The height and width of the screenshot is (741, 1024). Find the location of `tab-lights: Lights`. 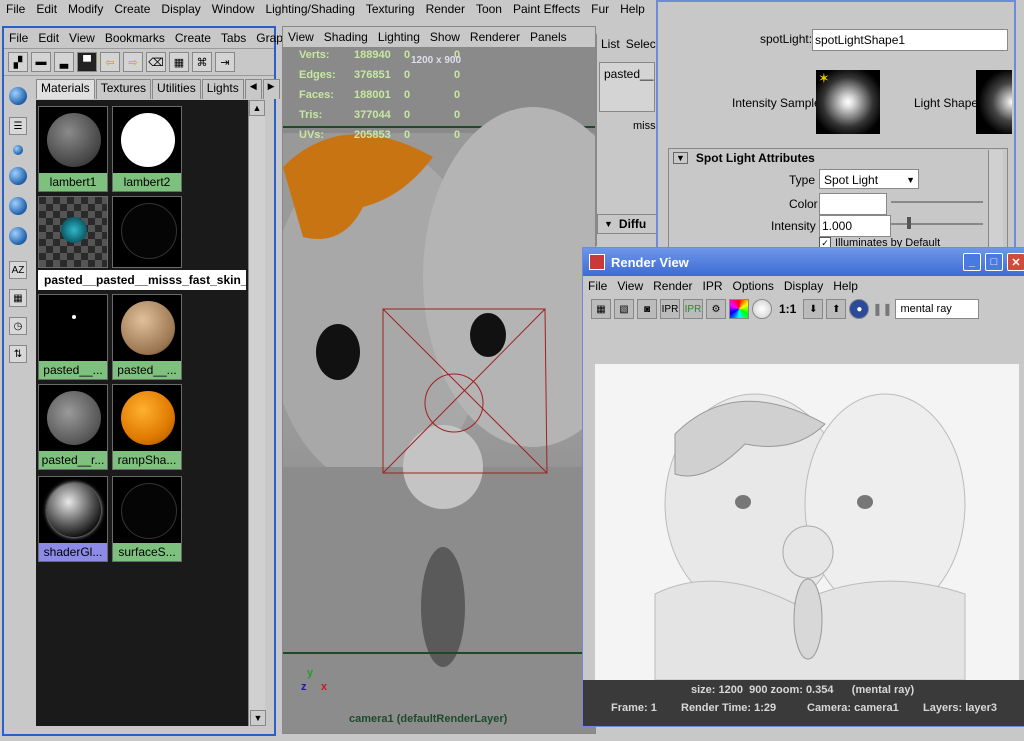

tab-lights: Lights is located at coordinates (222, 89).